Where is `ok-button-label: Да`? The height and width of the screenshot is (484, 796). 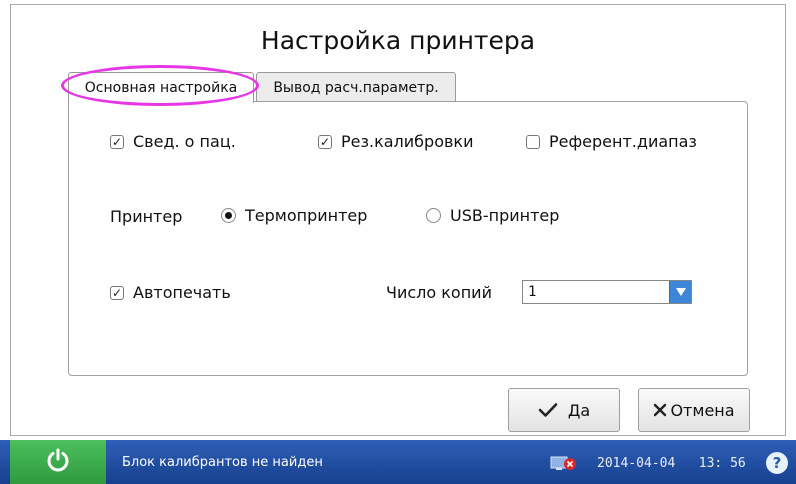 ok-button-label: Да is located at coordinates (579, 410).